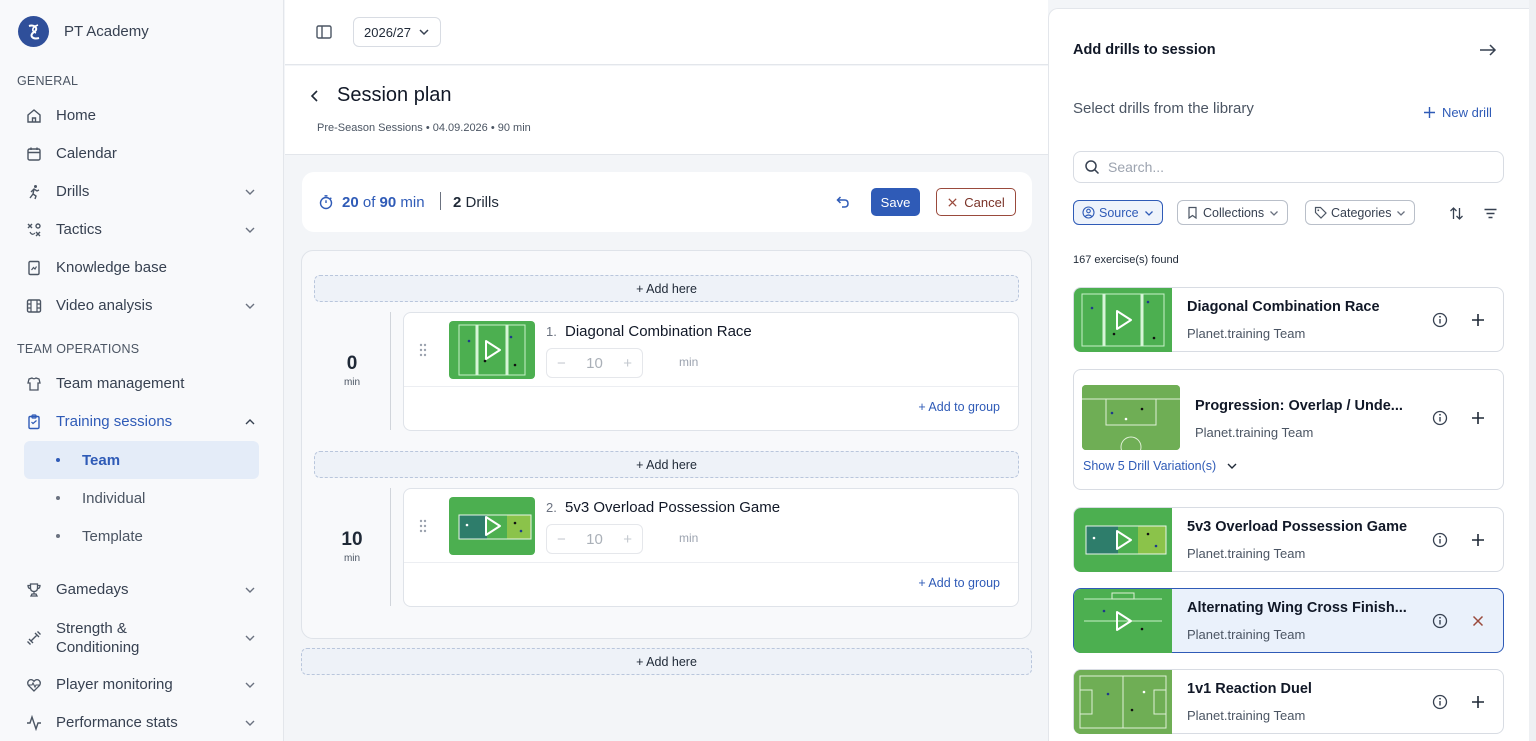  Describe the element at coordinates (141, 306) in the screenshot. I see `sidebar-item-video-analysis: Video analysis` at that location.